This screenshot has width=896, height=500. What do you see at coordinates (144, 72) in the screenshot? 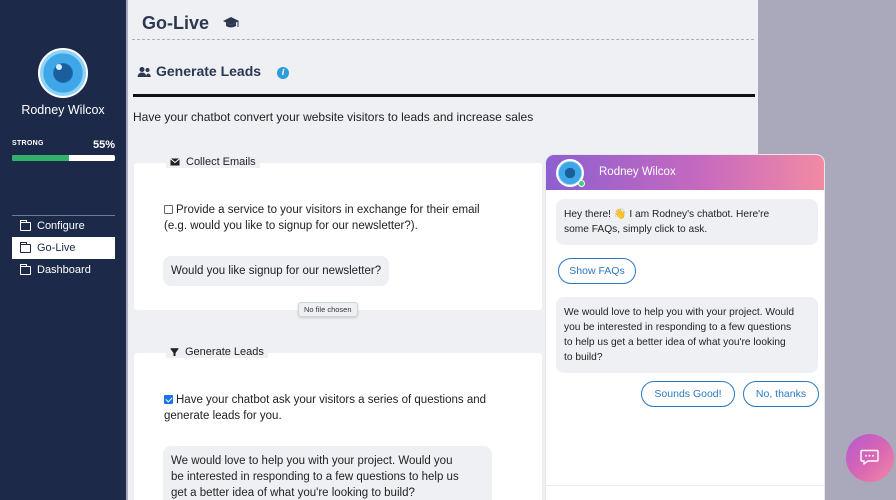
I see `users-icon` at bounding box center [144, 72].